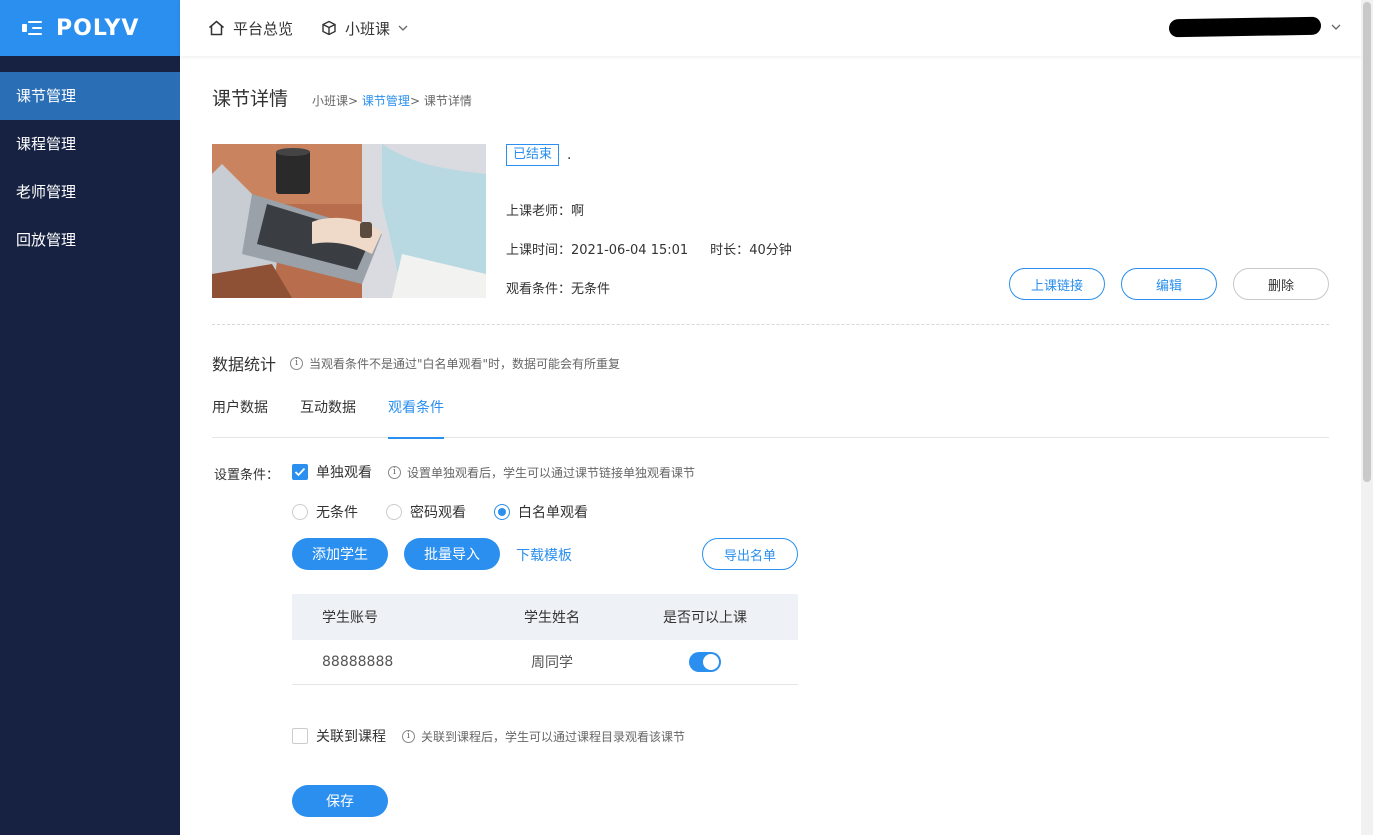 This screenshot has width=1373, height=835. What do you see at coordinates (90, 240) in the screenshot?
I see `sidebar-item-playback: 回放管理` at bounding box center [90, 240].